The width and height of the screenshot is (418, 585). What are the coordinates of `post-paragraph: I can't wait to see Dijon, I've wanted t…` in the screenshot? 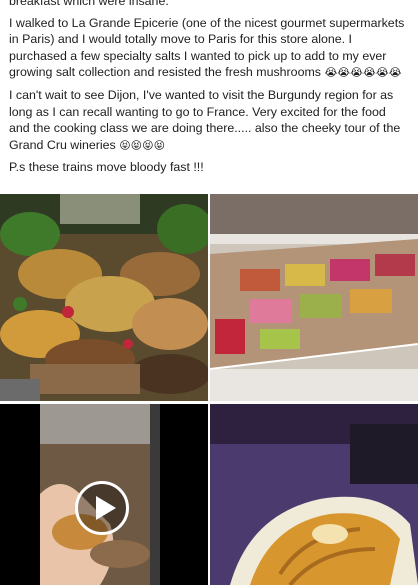 It's located at (206, 119).